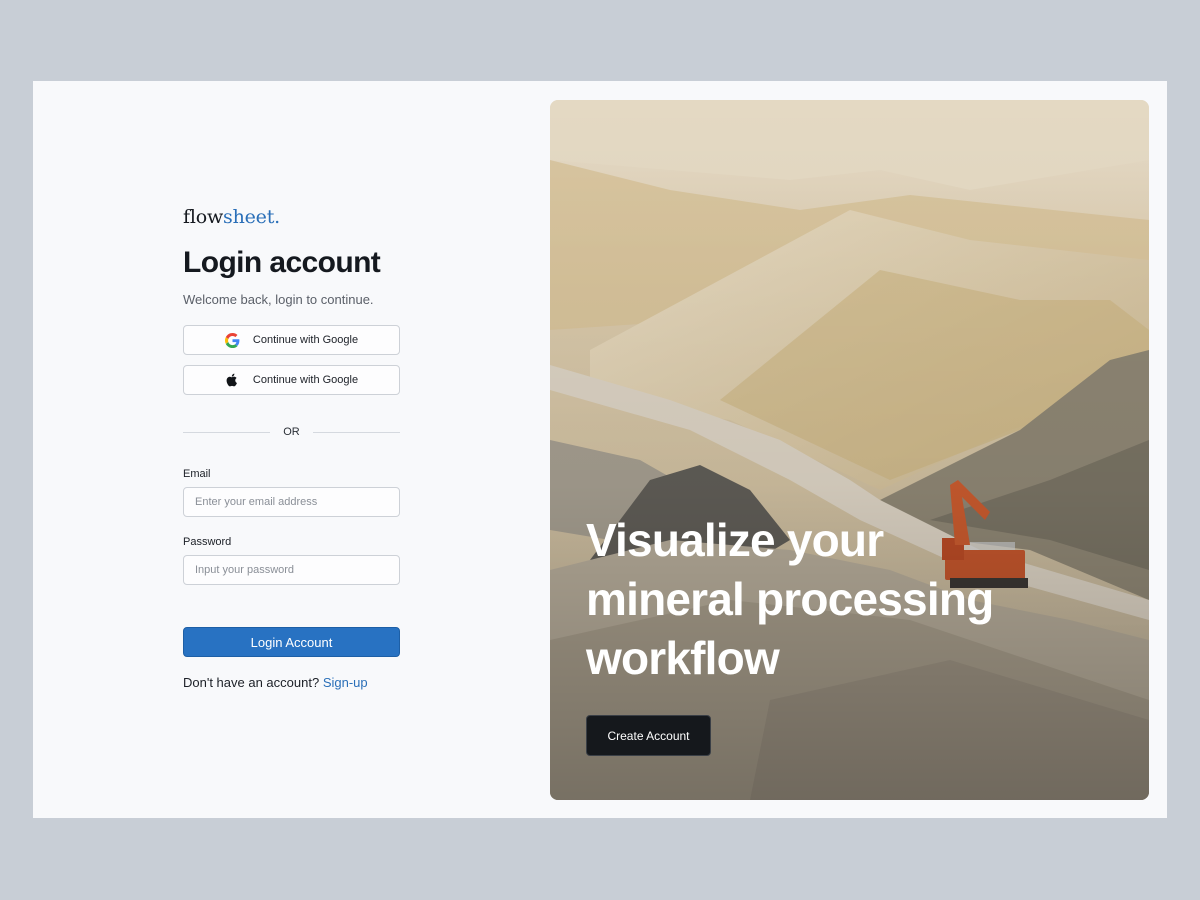  I want to click on signup-prompt-text: Don't have an account?, so click(251, 682).